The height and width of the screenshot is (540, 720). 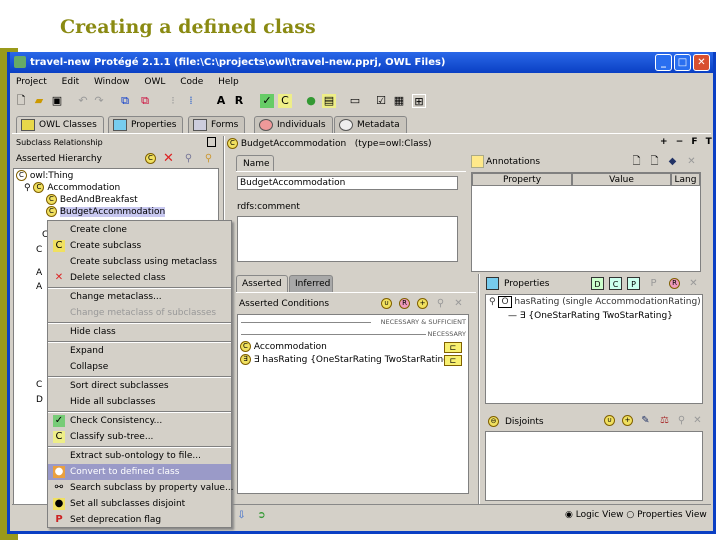 I want to click on name-tab: Name, so click(x=255, y=163).